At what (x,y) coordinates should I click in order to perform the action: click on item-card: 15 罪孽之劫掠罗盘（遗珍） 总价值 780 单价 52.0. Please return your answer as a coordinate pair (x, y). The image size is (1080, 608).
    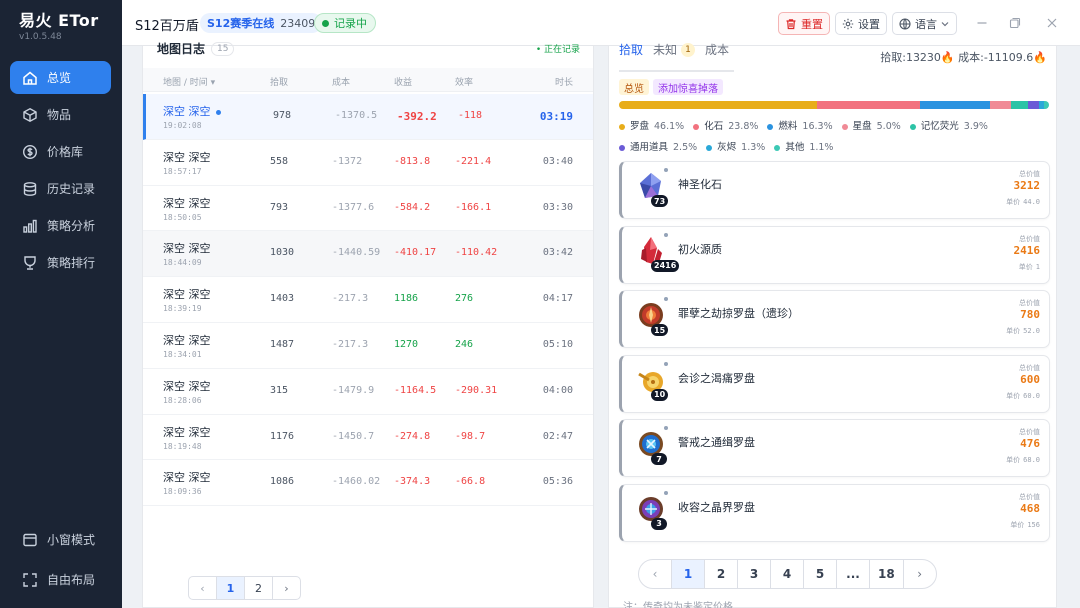
    Looking at the image, I should click on (834, 319).